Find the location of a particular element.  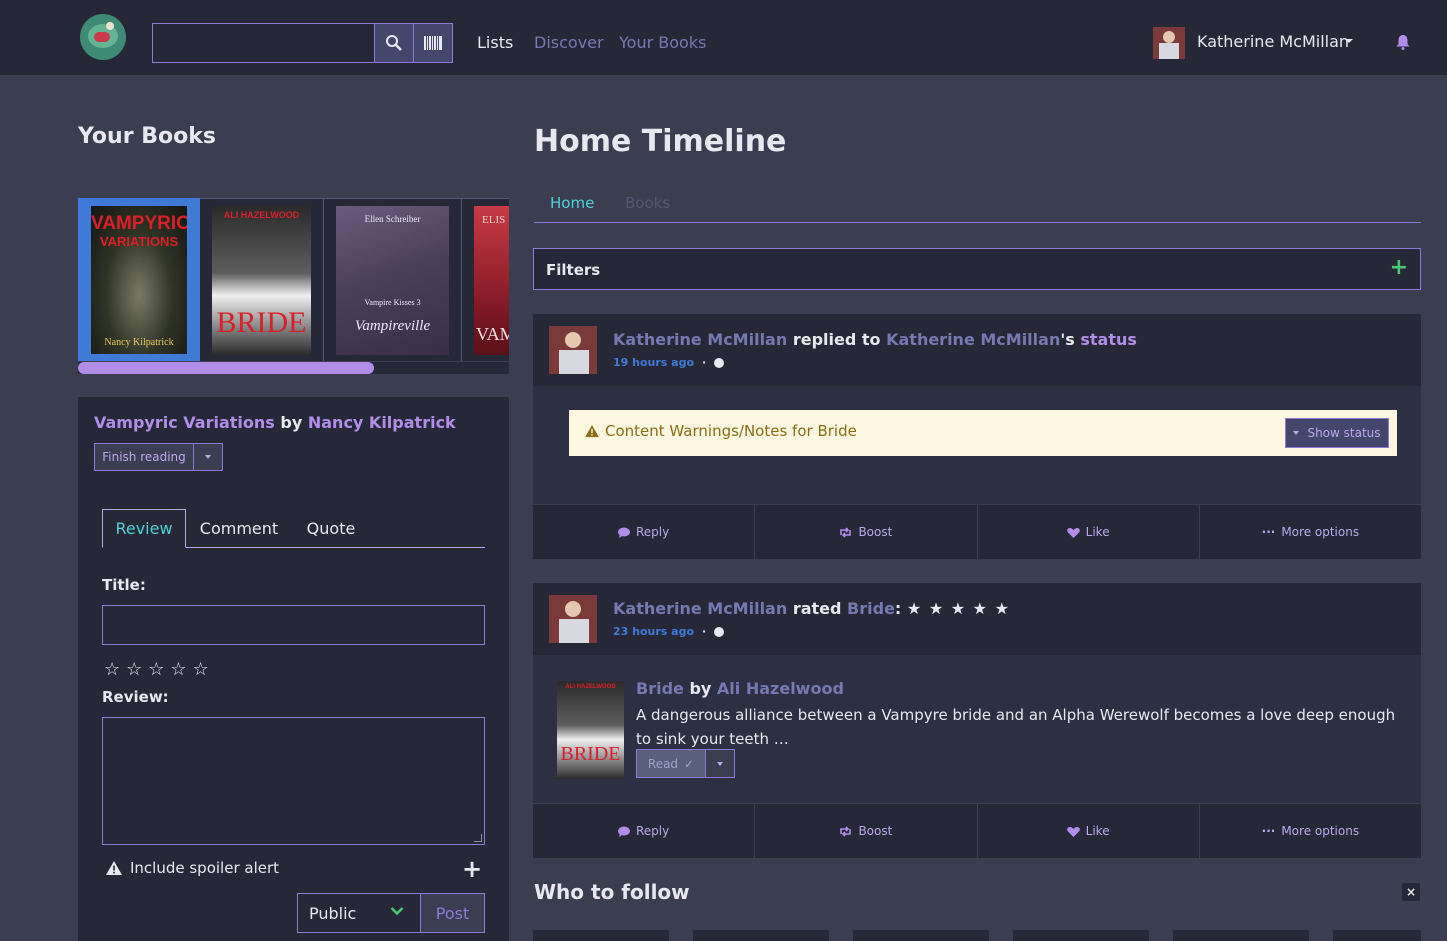

filters-label: Filters is located at coordinates (573, 270).